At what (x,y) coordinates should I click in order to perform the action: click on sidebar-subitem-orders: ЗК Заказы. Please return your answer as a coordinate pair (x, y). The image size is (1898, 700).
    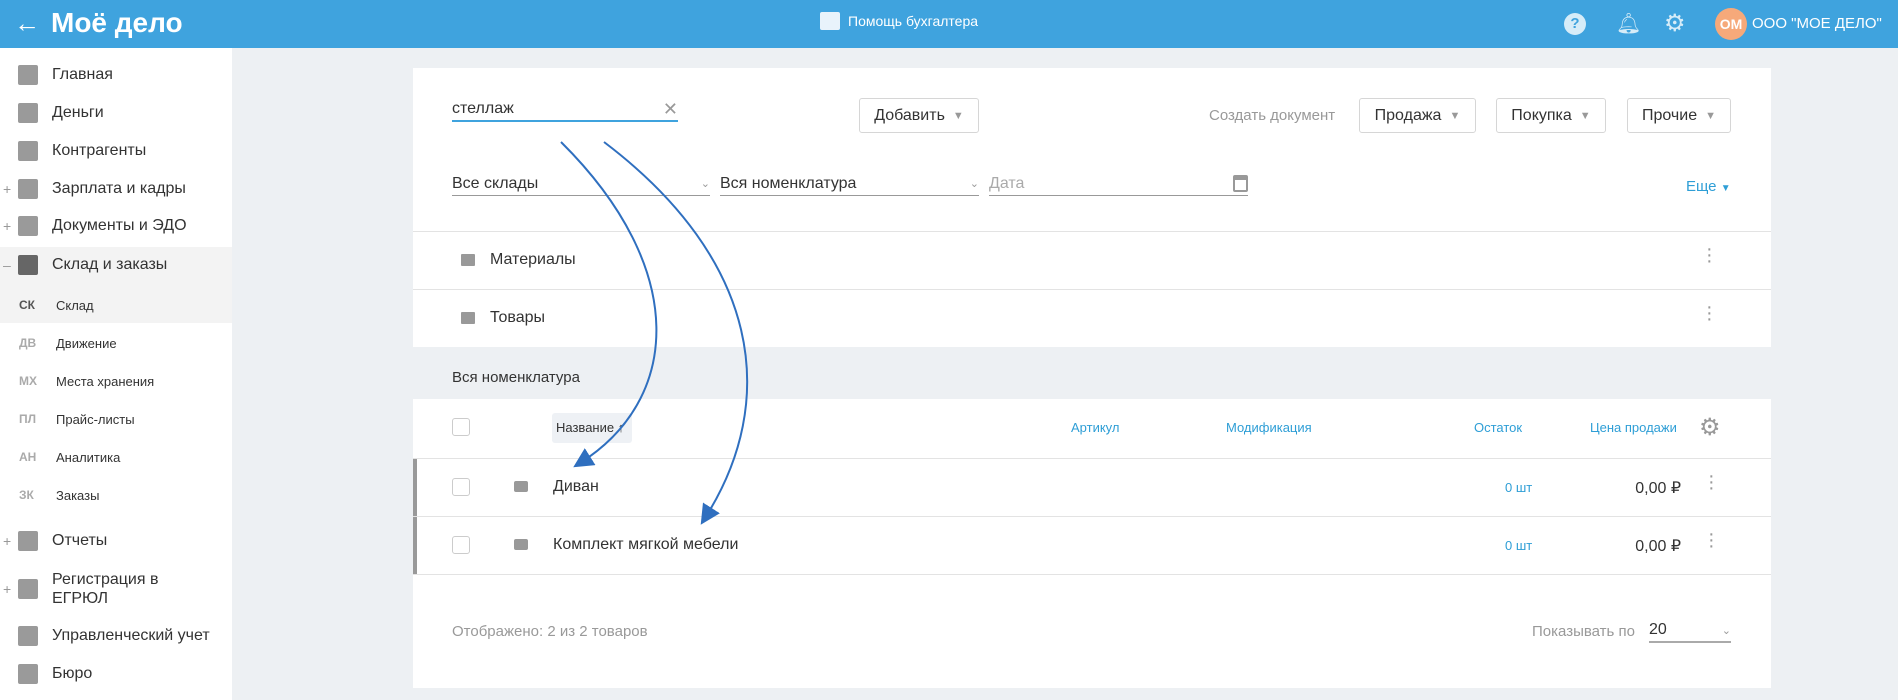
    Looking at the image, I should click on (116, 495).